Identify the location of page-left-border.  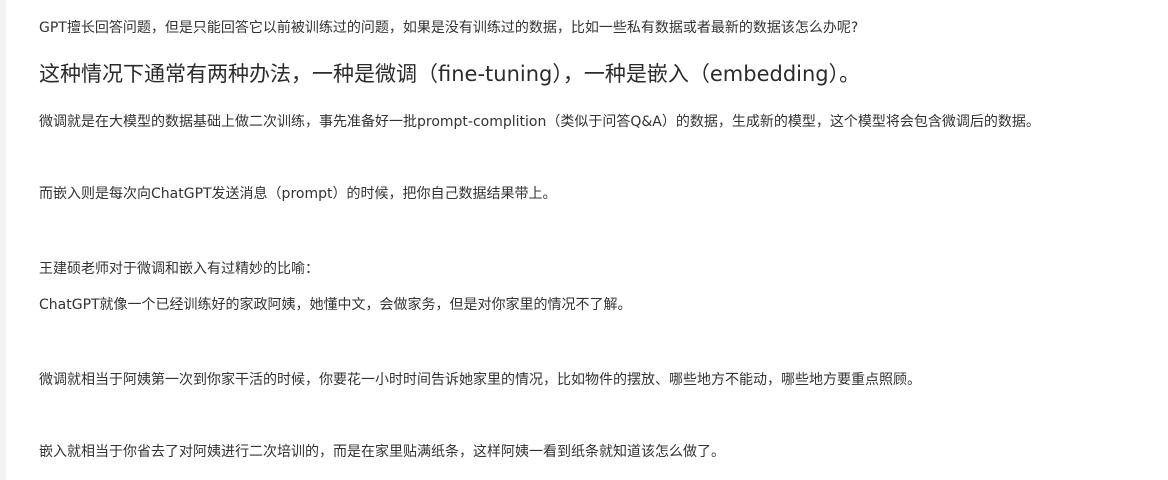
(3, 240).